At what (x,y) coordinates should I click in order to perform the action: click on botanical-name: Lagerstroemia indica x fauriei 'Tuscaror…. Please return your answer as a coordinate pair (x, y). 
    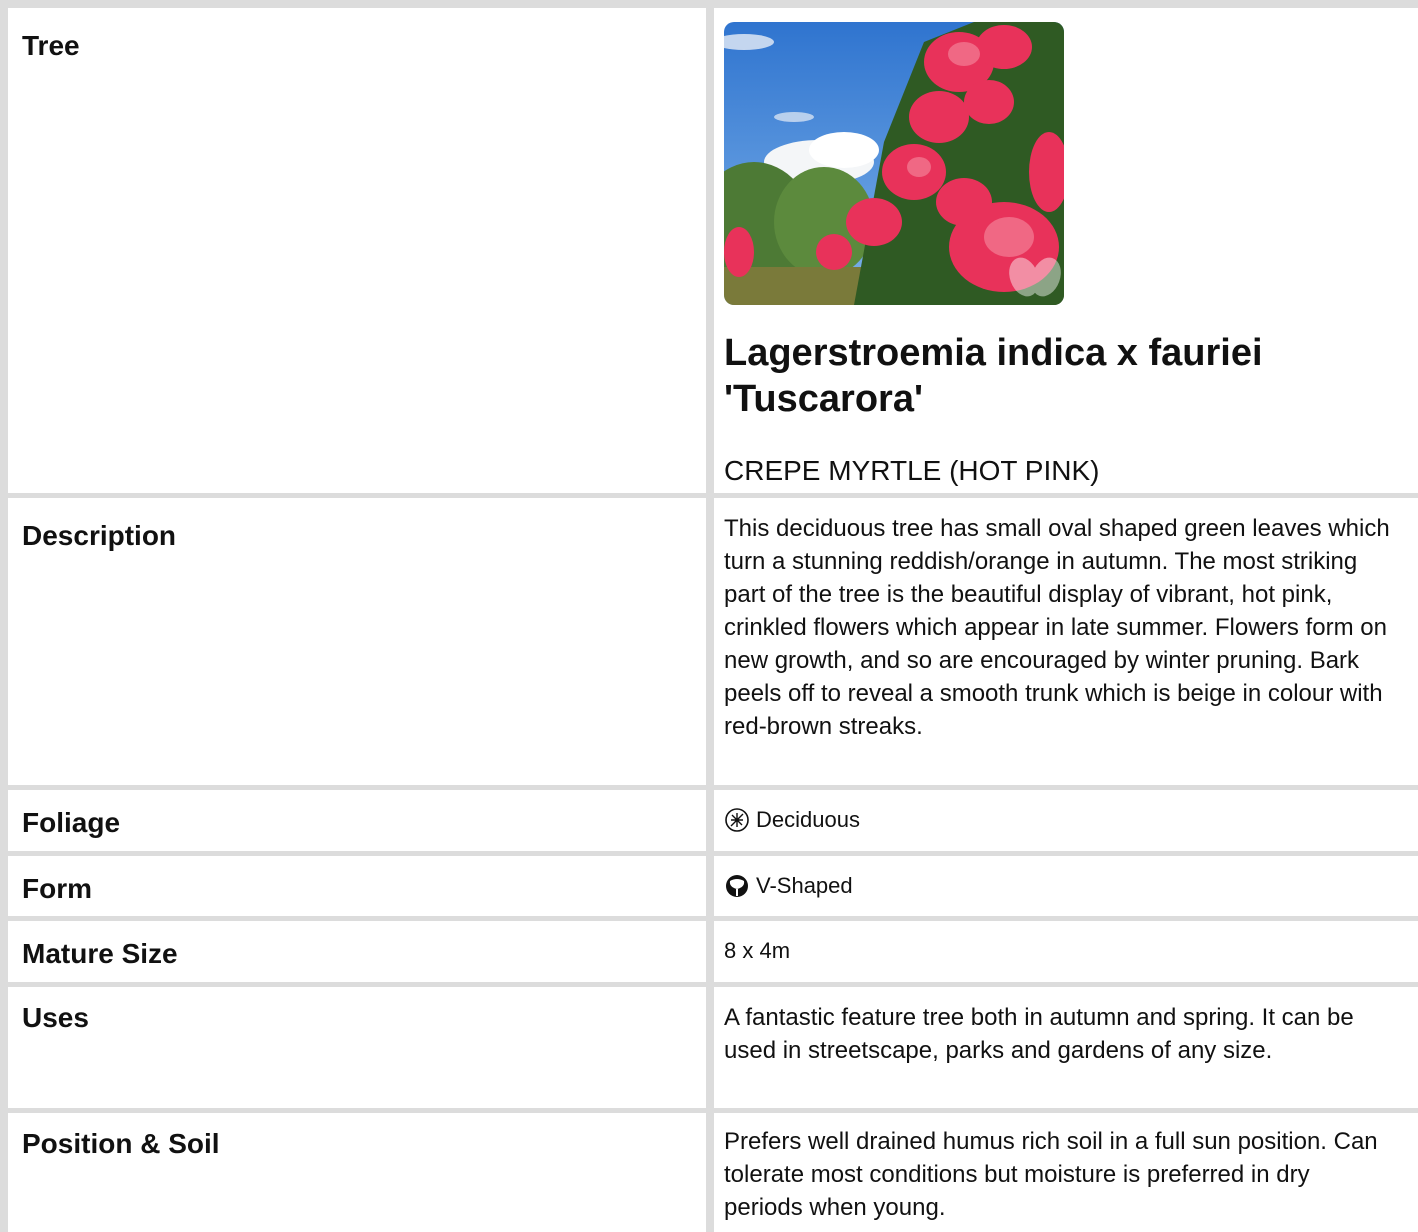
    Looking at the image, I should click on (993, 376).